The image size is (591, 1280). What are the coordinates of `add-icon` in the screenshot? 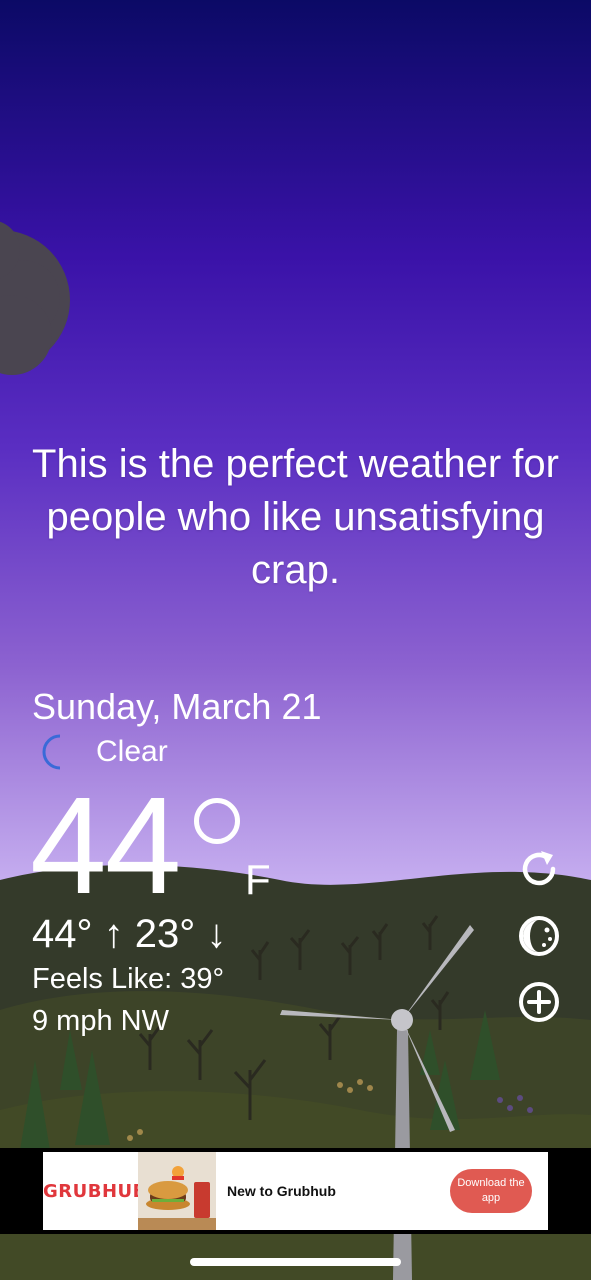 It's located at (539, 1002).